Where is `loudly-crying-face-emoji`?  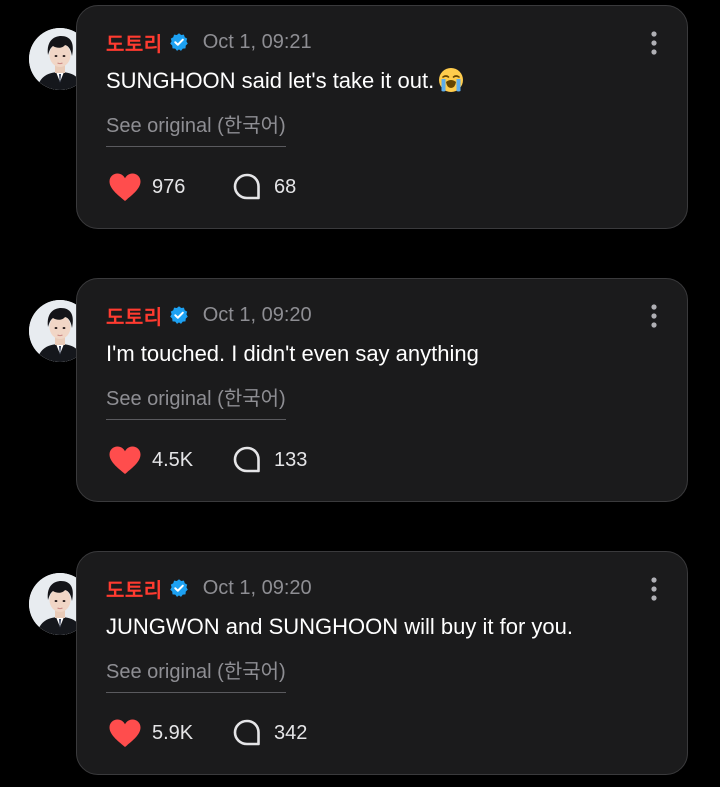 loudly-crying-face-emoji is located at coordinates (451, 80).